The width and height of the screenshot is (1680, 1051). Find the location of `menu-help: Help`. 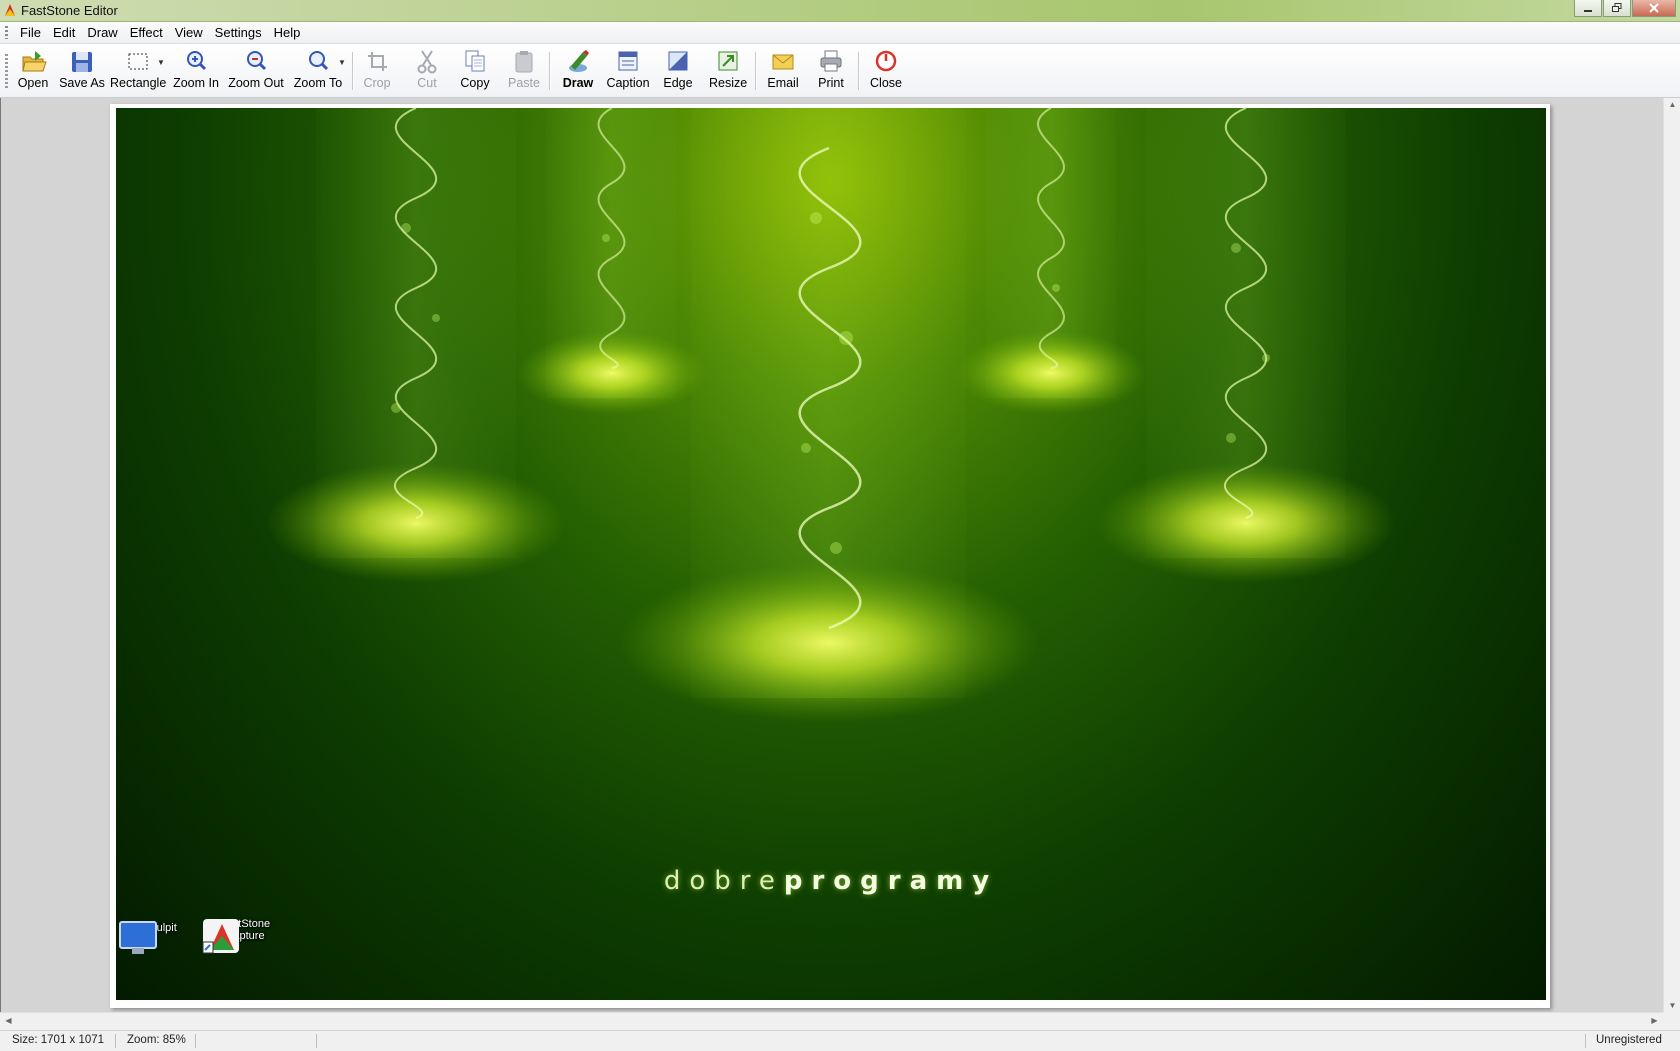

menu-help: Help is located at coordinates (287, 32).